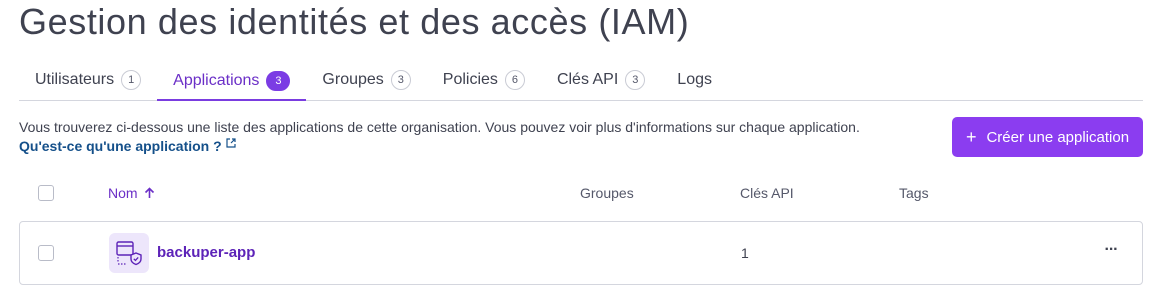 The width and height of the screenshot is (1167, 296). What do you see at coordinates (971, 137) in the screenshot?
I see `plus-icon: +` at bounding box center [971, 137].